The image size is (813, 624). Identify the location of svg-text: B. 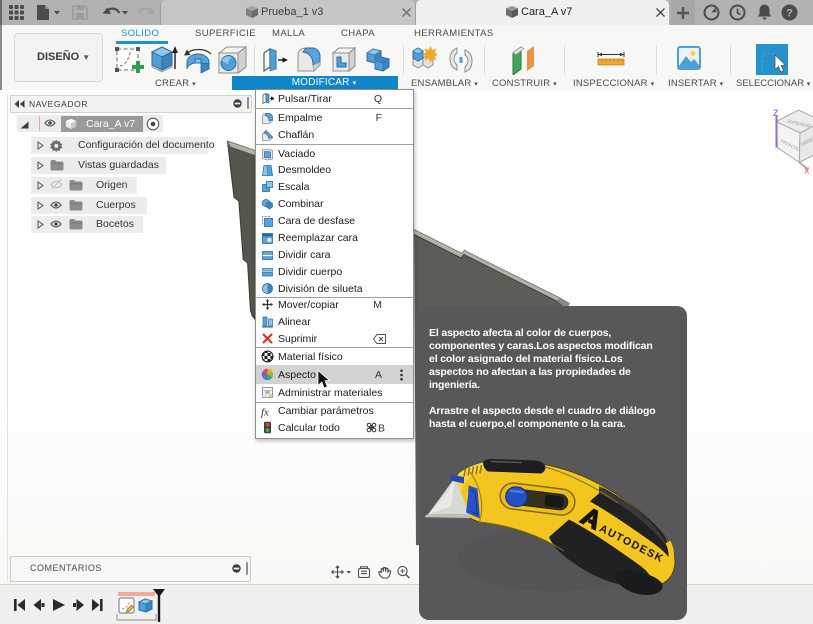
(381, 427).